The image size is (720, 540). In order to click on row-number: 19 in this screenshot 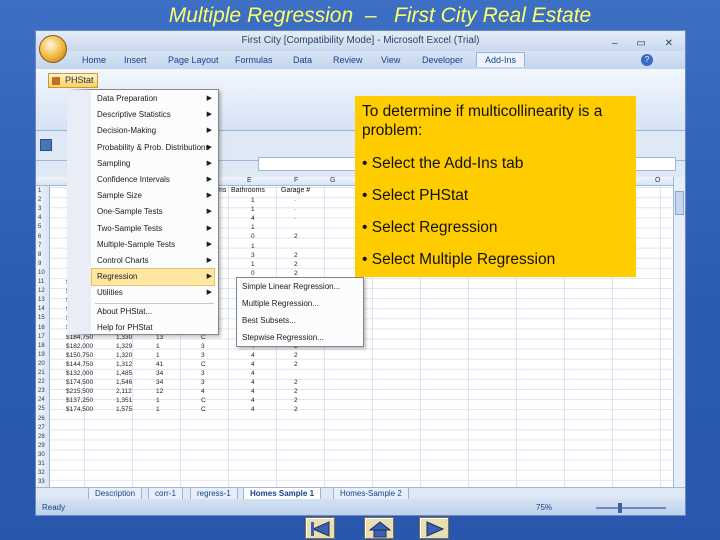, I will do `click(41, 355)`.